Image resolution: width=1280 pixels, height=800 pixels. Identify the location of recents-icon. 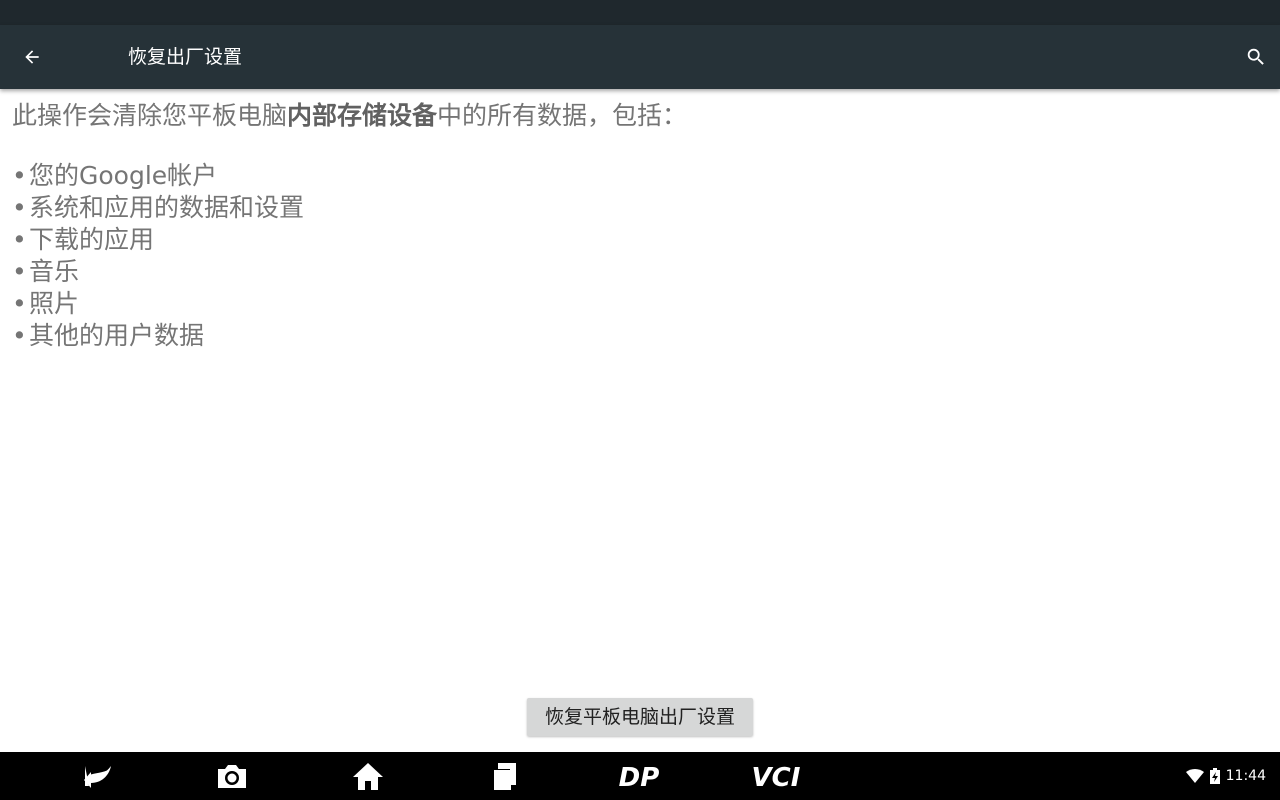
(504, 776).